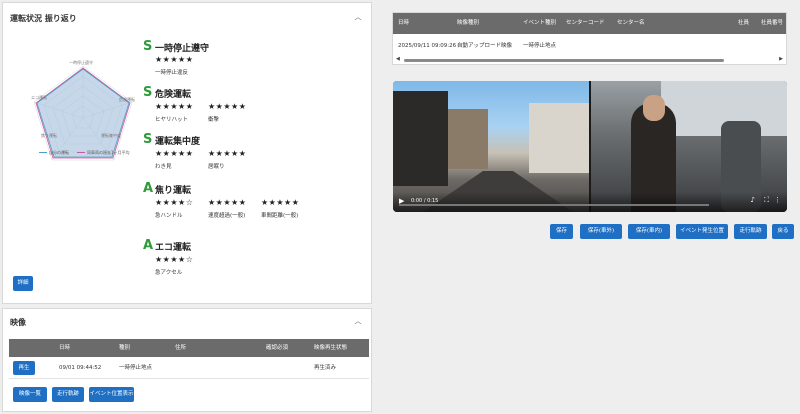  Describe the element at coordinates (43, 152) in the screenshot. I see `legend-self-line` at that location.